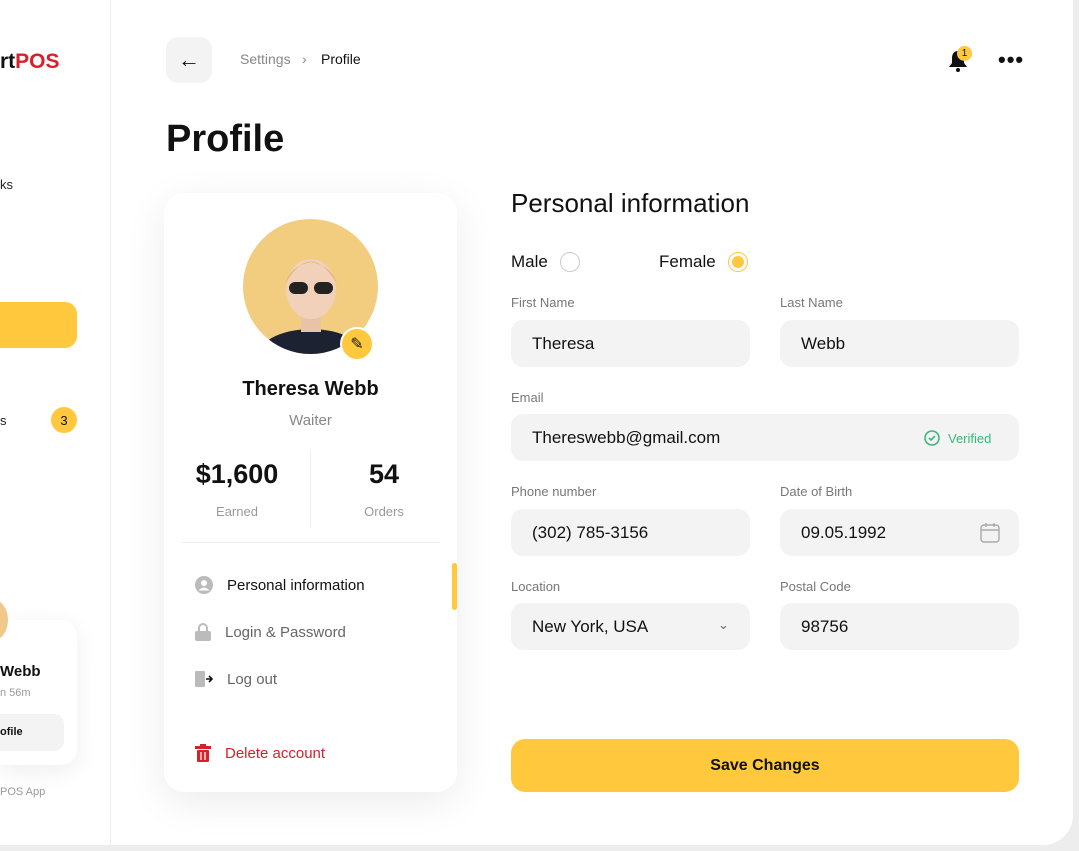  What do you see at coordinates (527, 397) in the screenshot?
I see `email-label: Email` at bounding box center [527, 397].